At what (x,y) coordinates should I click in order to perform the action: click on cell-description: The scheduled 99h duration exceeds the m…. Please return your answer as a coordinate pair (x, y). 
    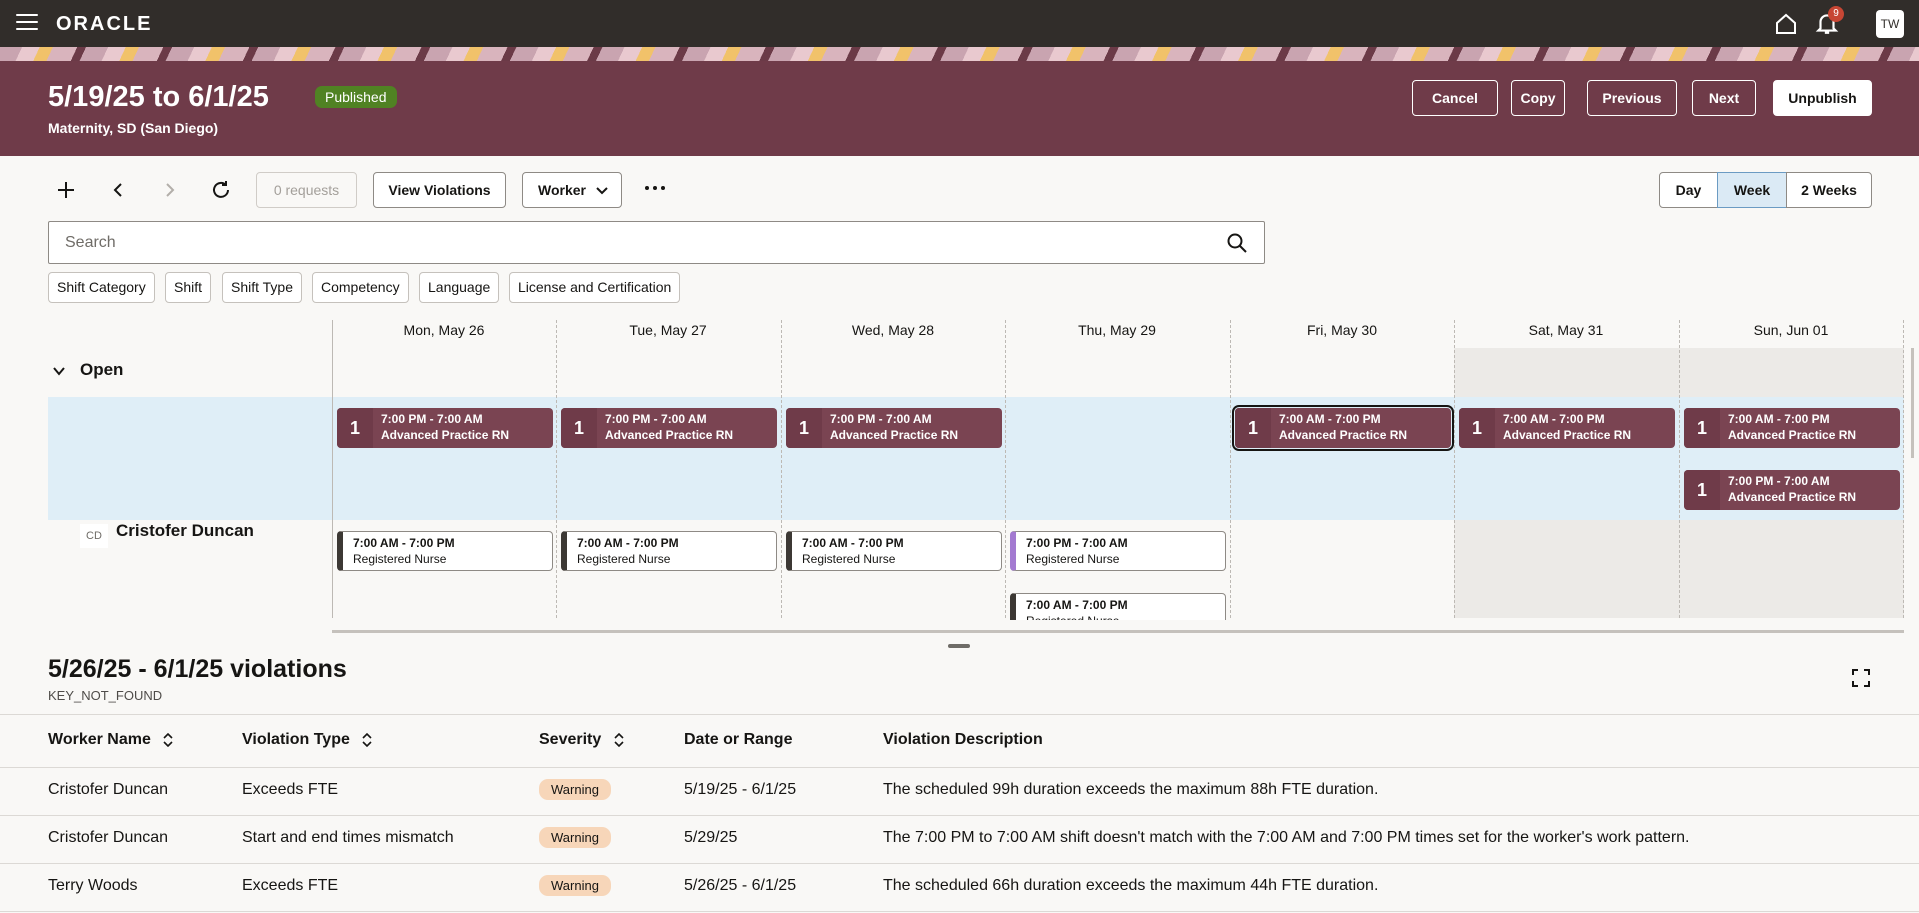
    Looking at the image, I should click on (1131, 789).